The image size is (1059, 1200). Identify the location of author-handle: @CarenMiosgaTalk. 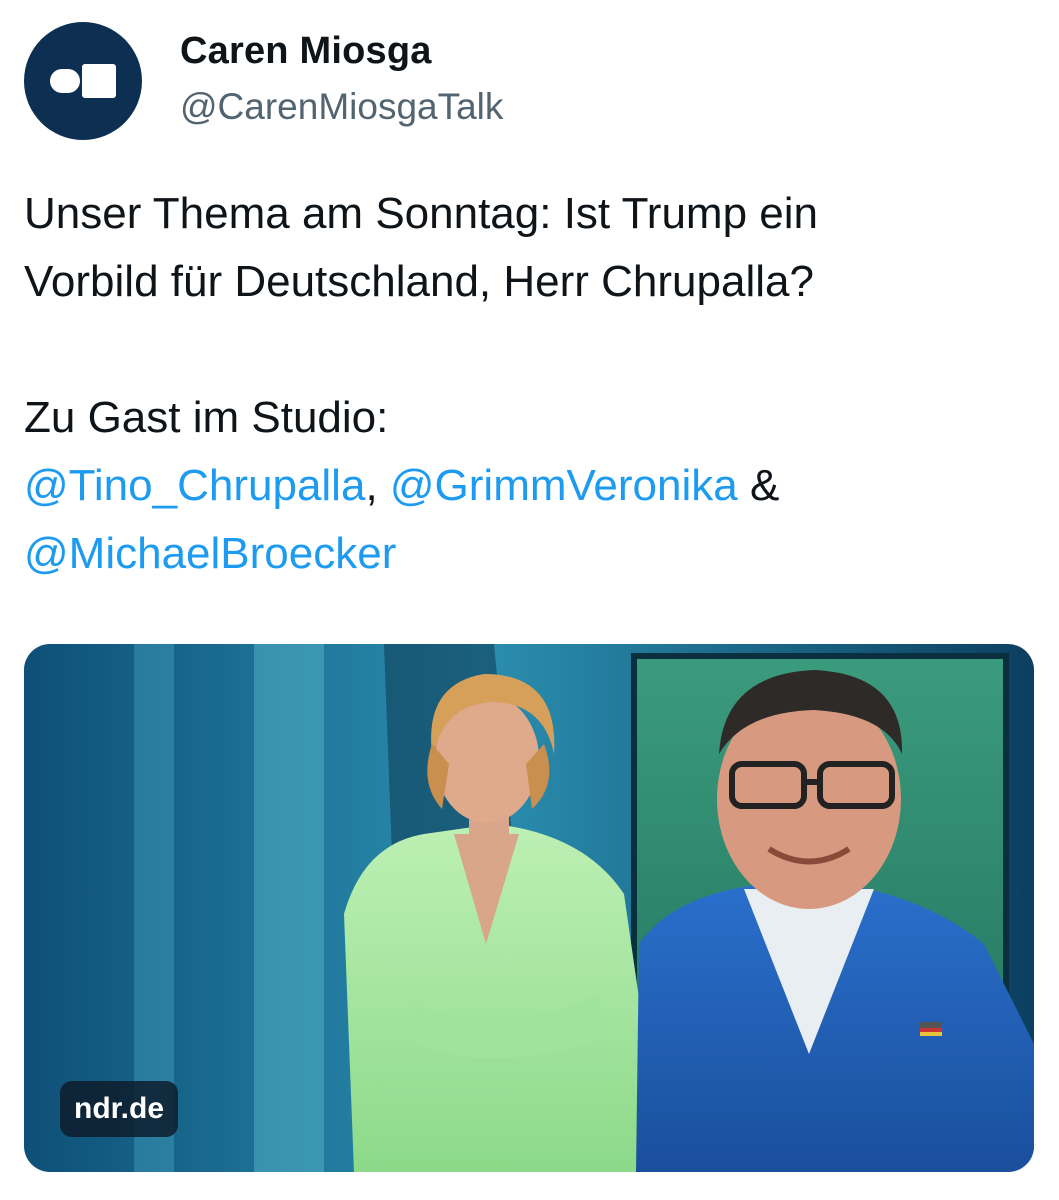
(341, 107).